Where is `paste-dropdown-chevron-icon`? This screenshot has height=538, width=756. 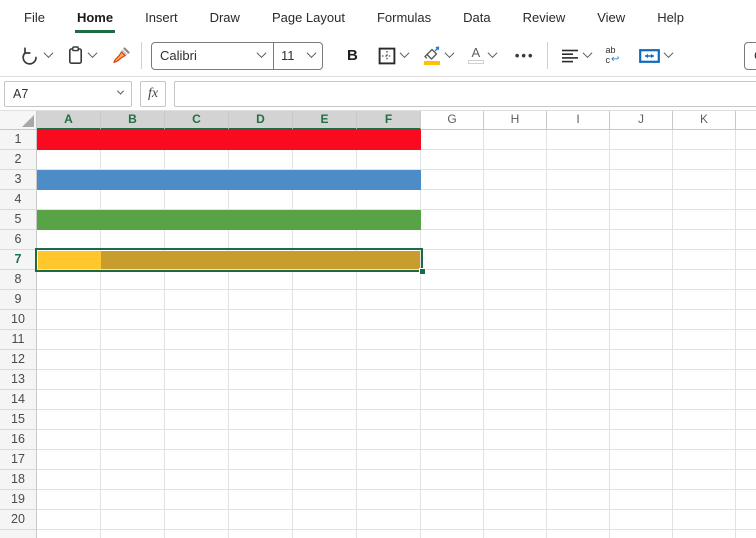
paste-dropdown-chevron-icon is located at coordinates (92, 52).